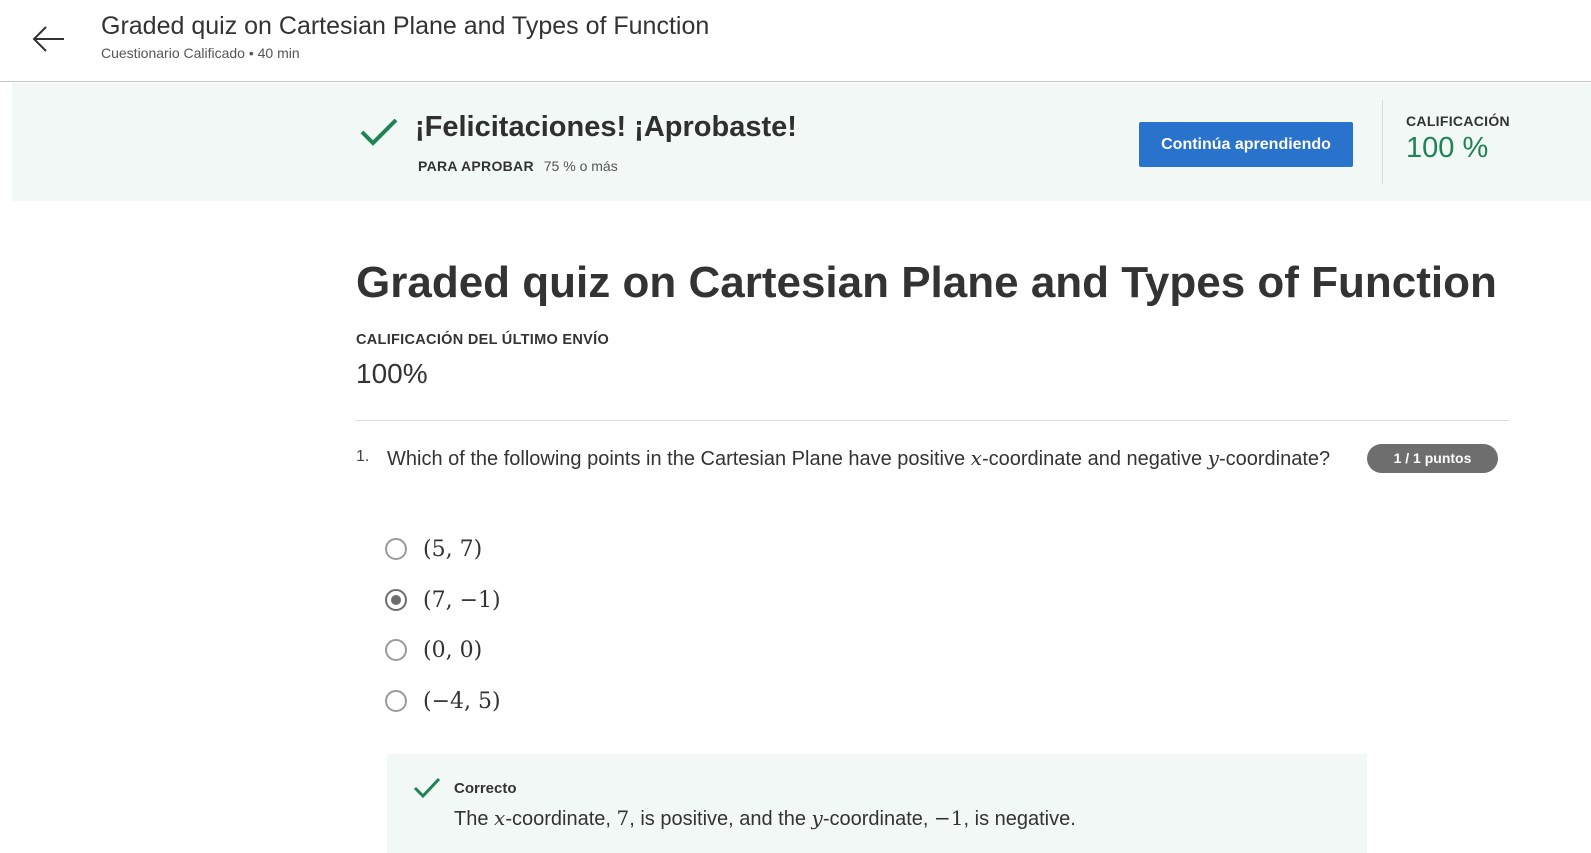 The width and height of the screenshot is (1591, 853). I want to click on last-submission-value: 100%, so click(392, 373).